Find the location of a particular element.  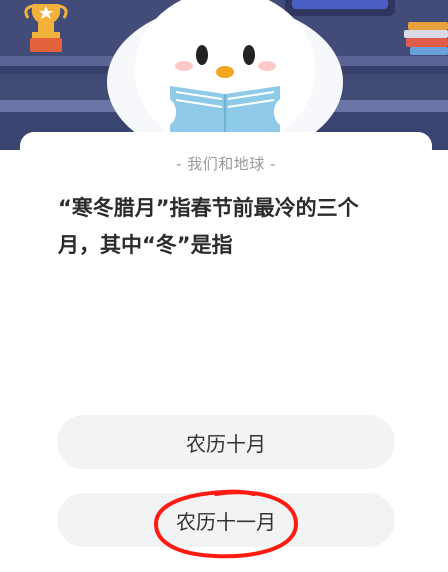

answer-option-1: 农历十月 is located at coordinates (226, 442).